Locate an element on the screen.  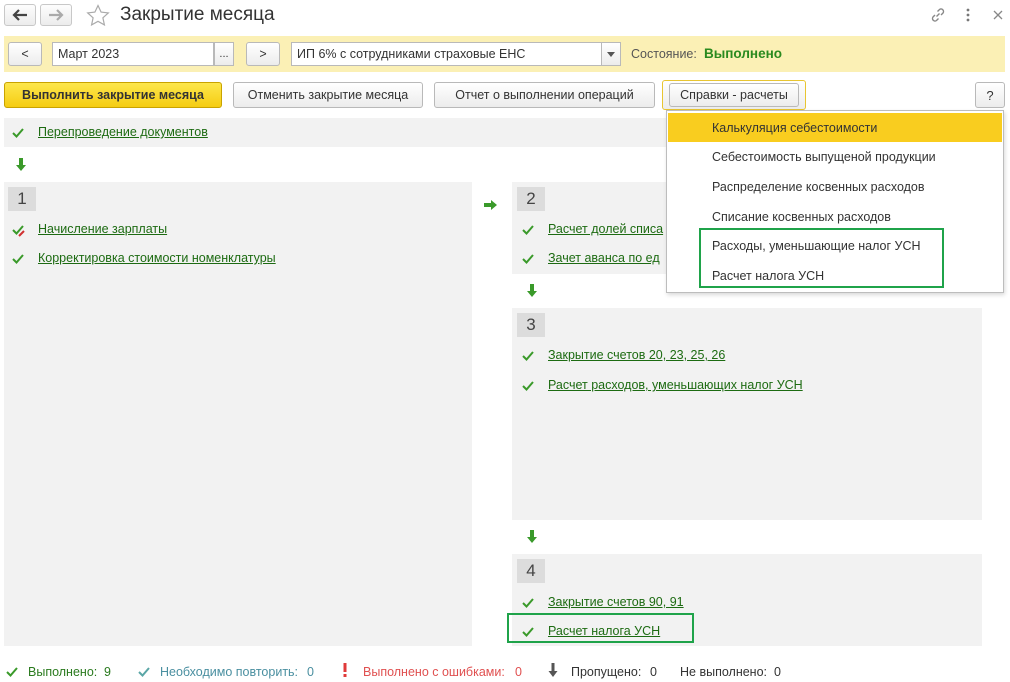
operation-link: Закрытие счетов 20, 23, 25, 26 is located at coordinates (636, 355).